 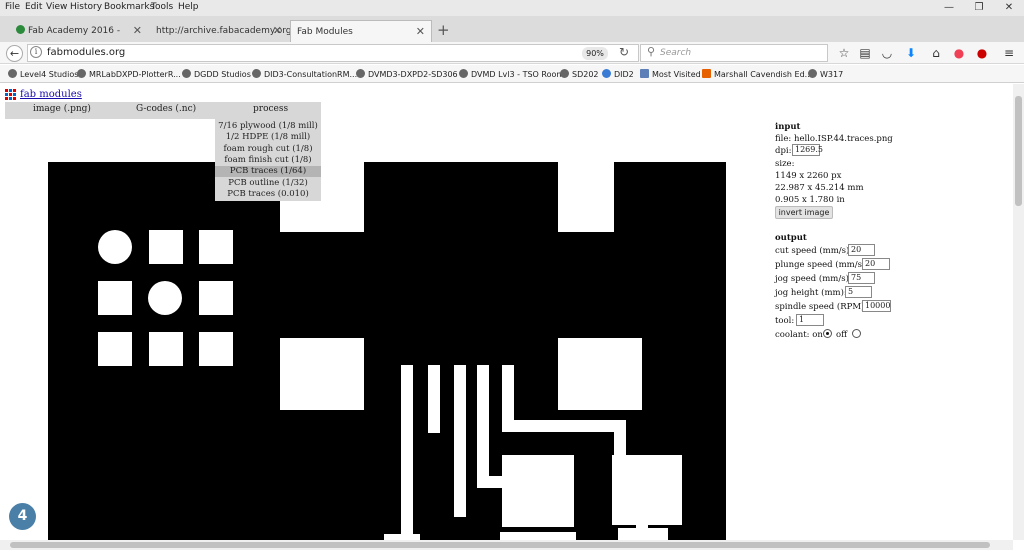 I want to click on tool-label: tool:, so click(x=785, y=321).